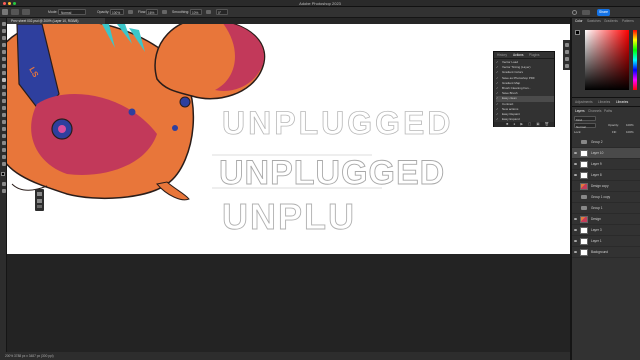  Describe the element at coordinates (3, 73) in the screenshot. I see `healing-brush-tool-icon` at that location.